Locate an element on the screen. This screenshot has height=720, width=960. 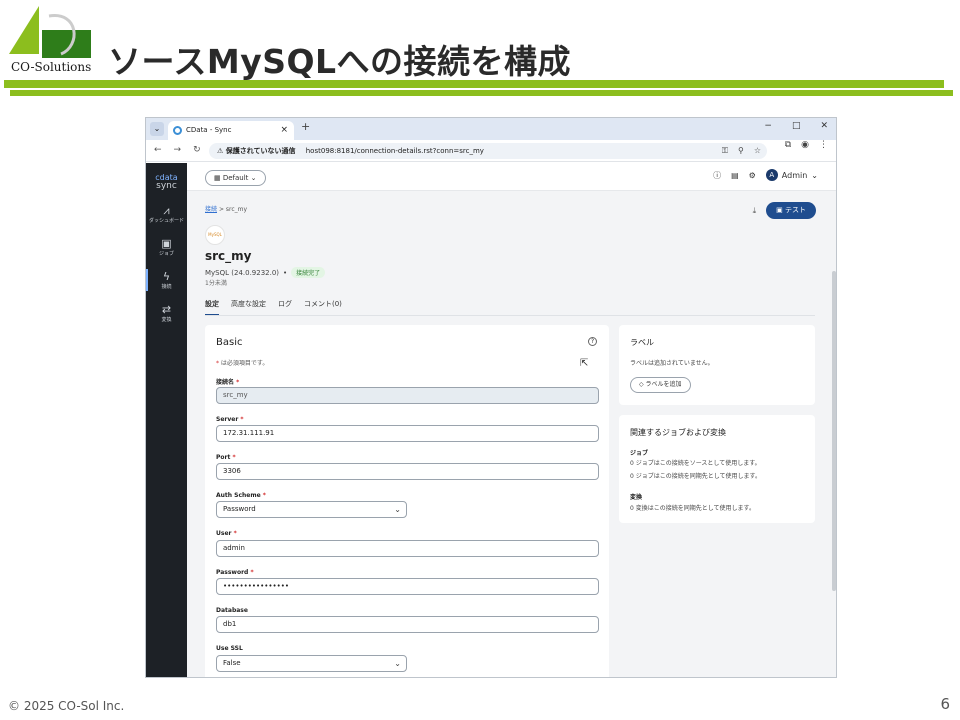
use-ssl-select: False ⌄ is located at coordinates (311, 663).